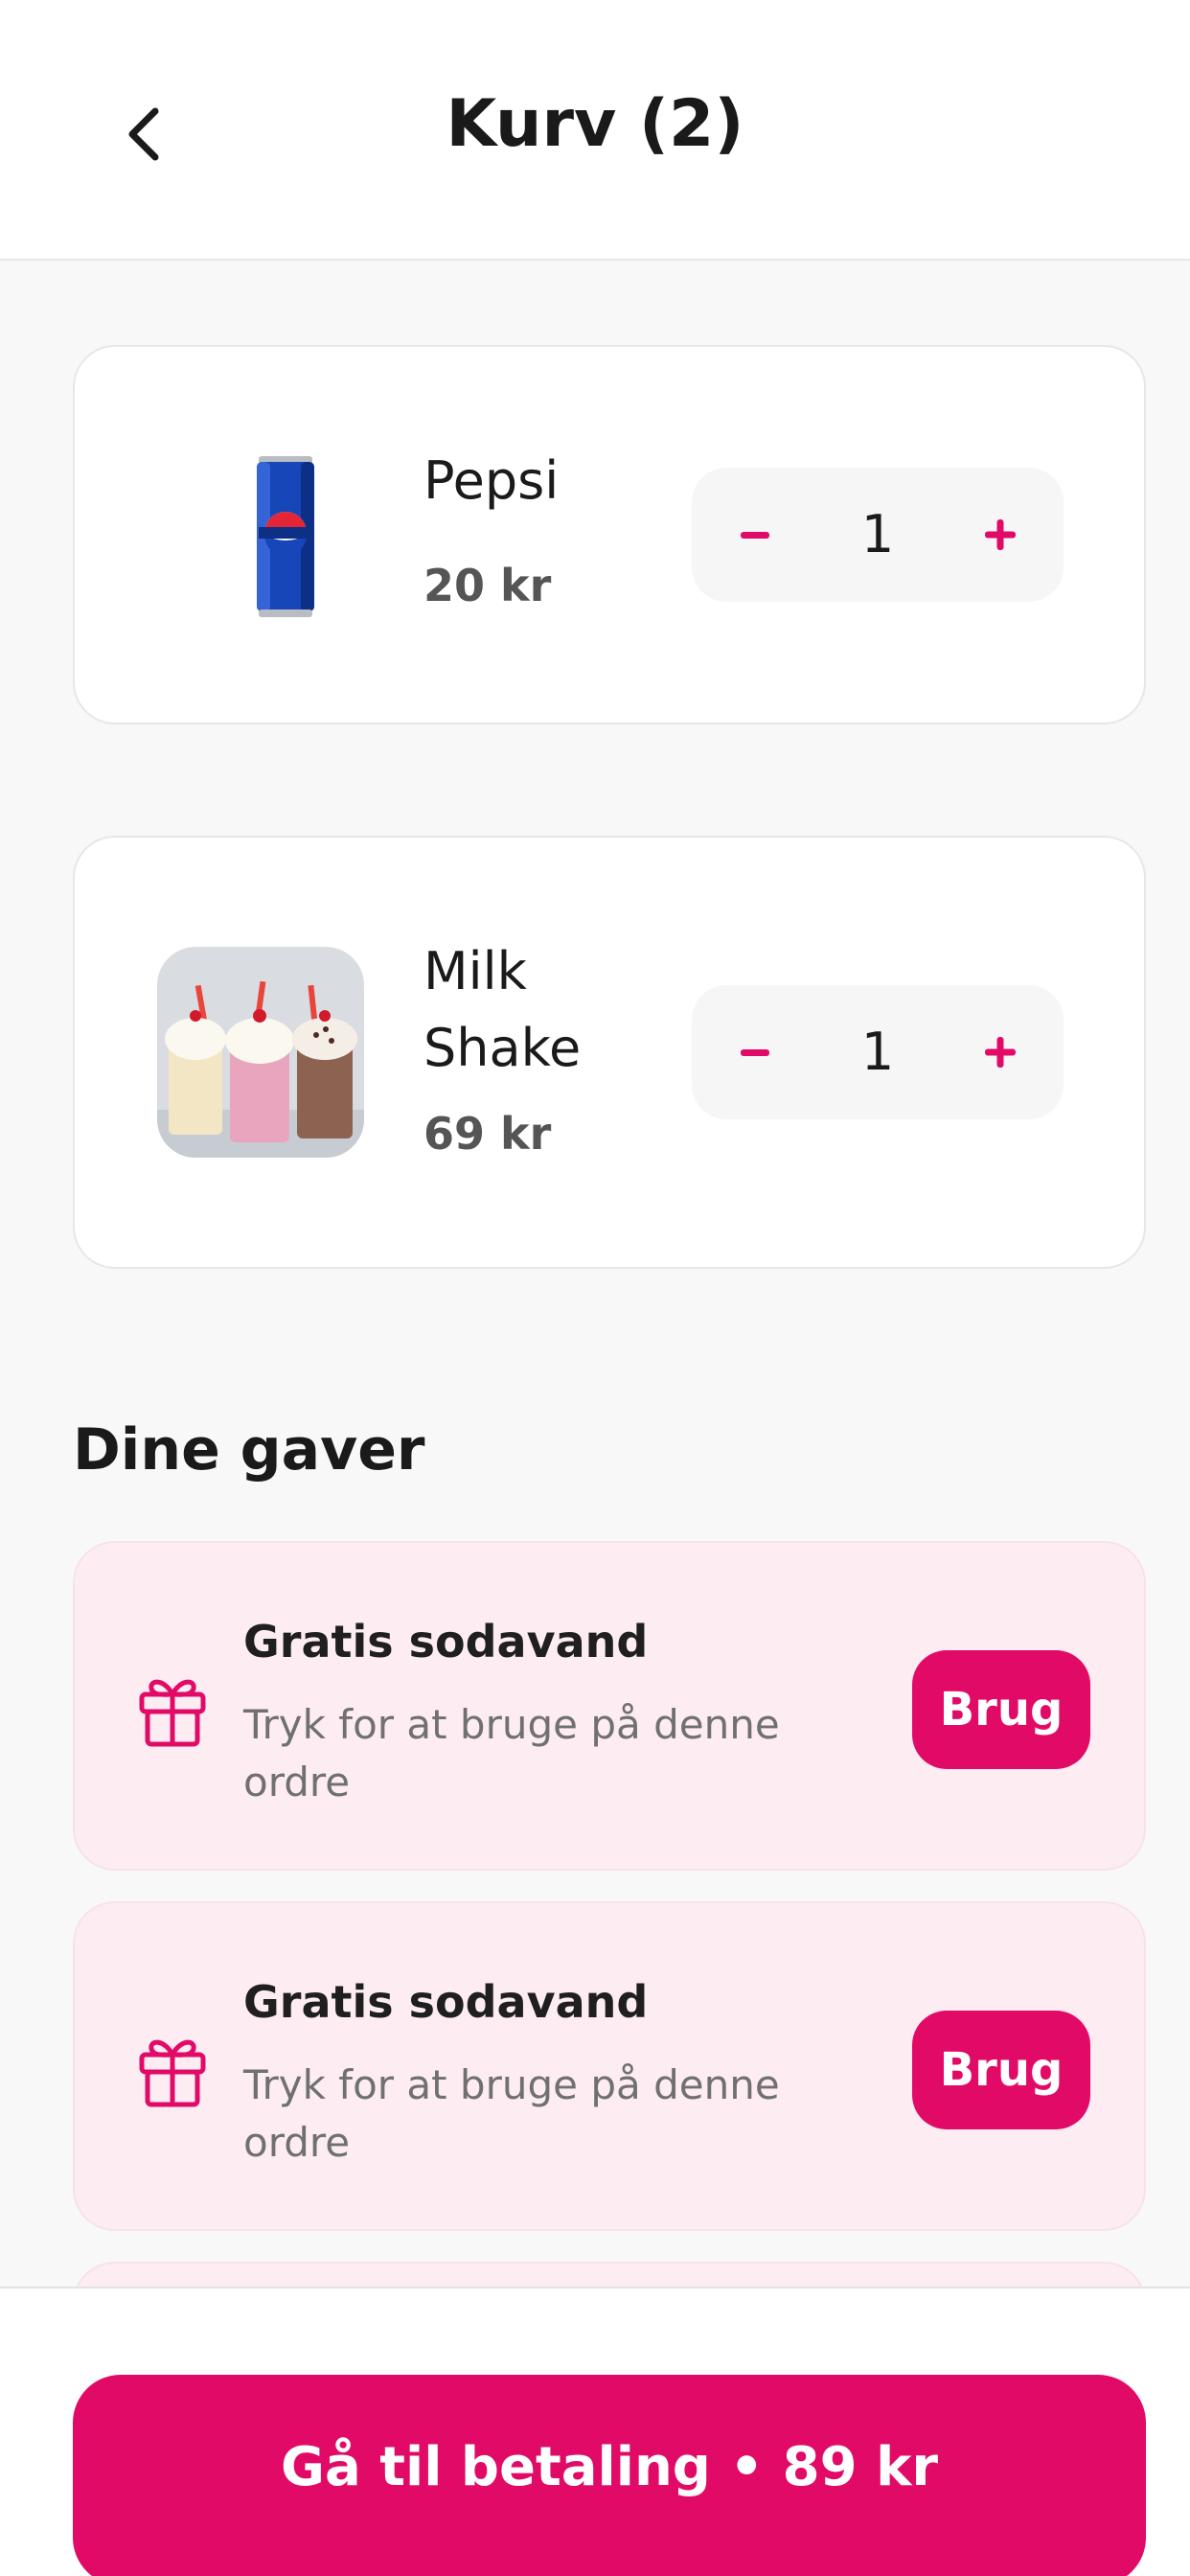 The width and height of the screenshot is (1190, 2576). I want to click on cart-item-pepsi: Pepsi 20 kr 1, so click(609, 534).